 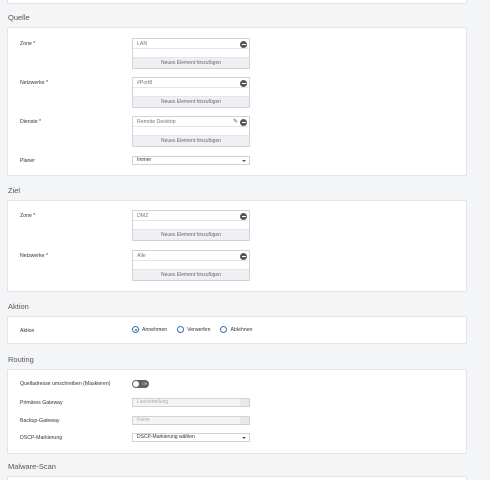 What do you see at coordinates (31, 122) in the screenshot?
I see `quelle-dienste-label: Dienste *` at bounding box center [31, 122].